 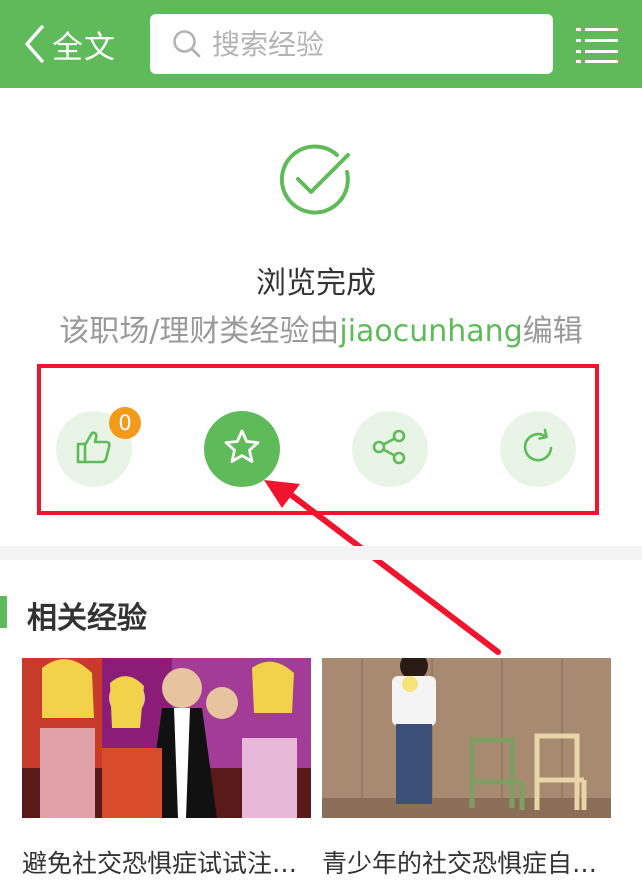 I want to click on favorite-button, so click(x=242, y=449).